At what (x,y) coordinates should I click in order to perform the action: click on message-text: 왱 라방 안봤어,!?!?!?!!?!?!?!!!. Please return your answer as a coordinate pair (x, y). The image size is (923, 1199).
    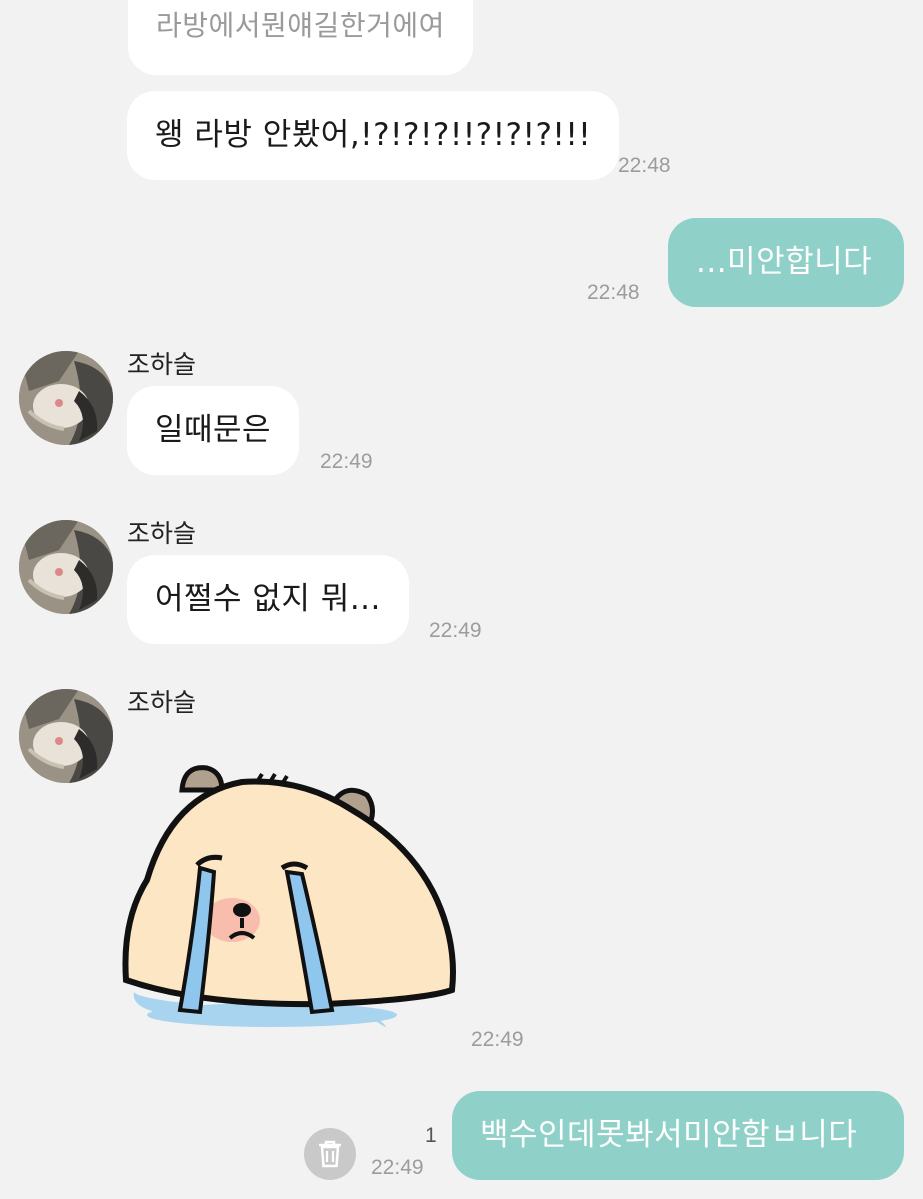
    Looking at the image, I should click on (373, 135).